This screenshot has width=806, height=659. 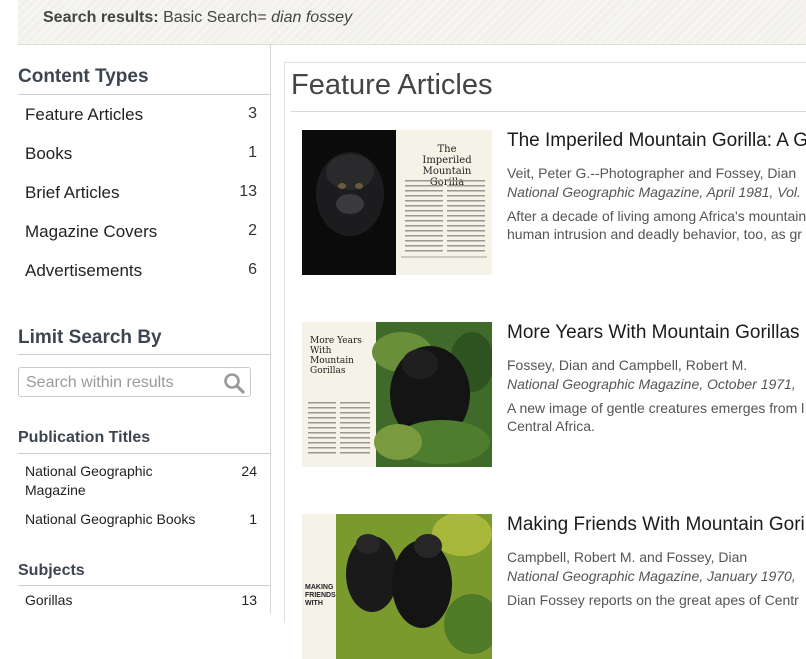 What do you see at coordinates (253, 519) in the screenshot?
I see `publication-count: 1` at bounding box center [253, 519].